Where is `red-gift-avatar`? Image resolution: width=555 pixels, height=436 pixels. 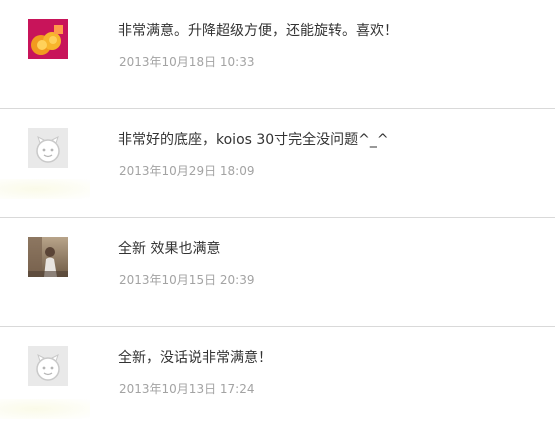
red-gift-avatar is located at coordinates (48, 39).